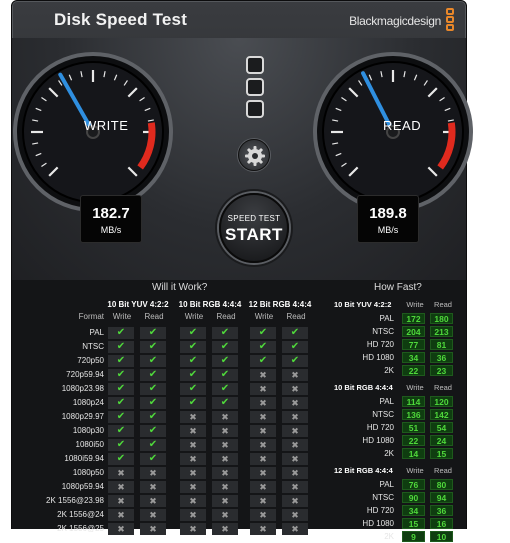  I want to click on group-header: 10 Bit YUV 4:2:2, so click(138, 304).